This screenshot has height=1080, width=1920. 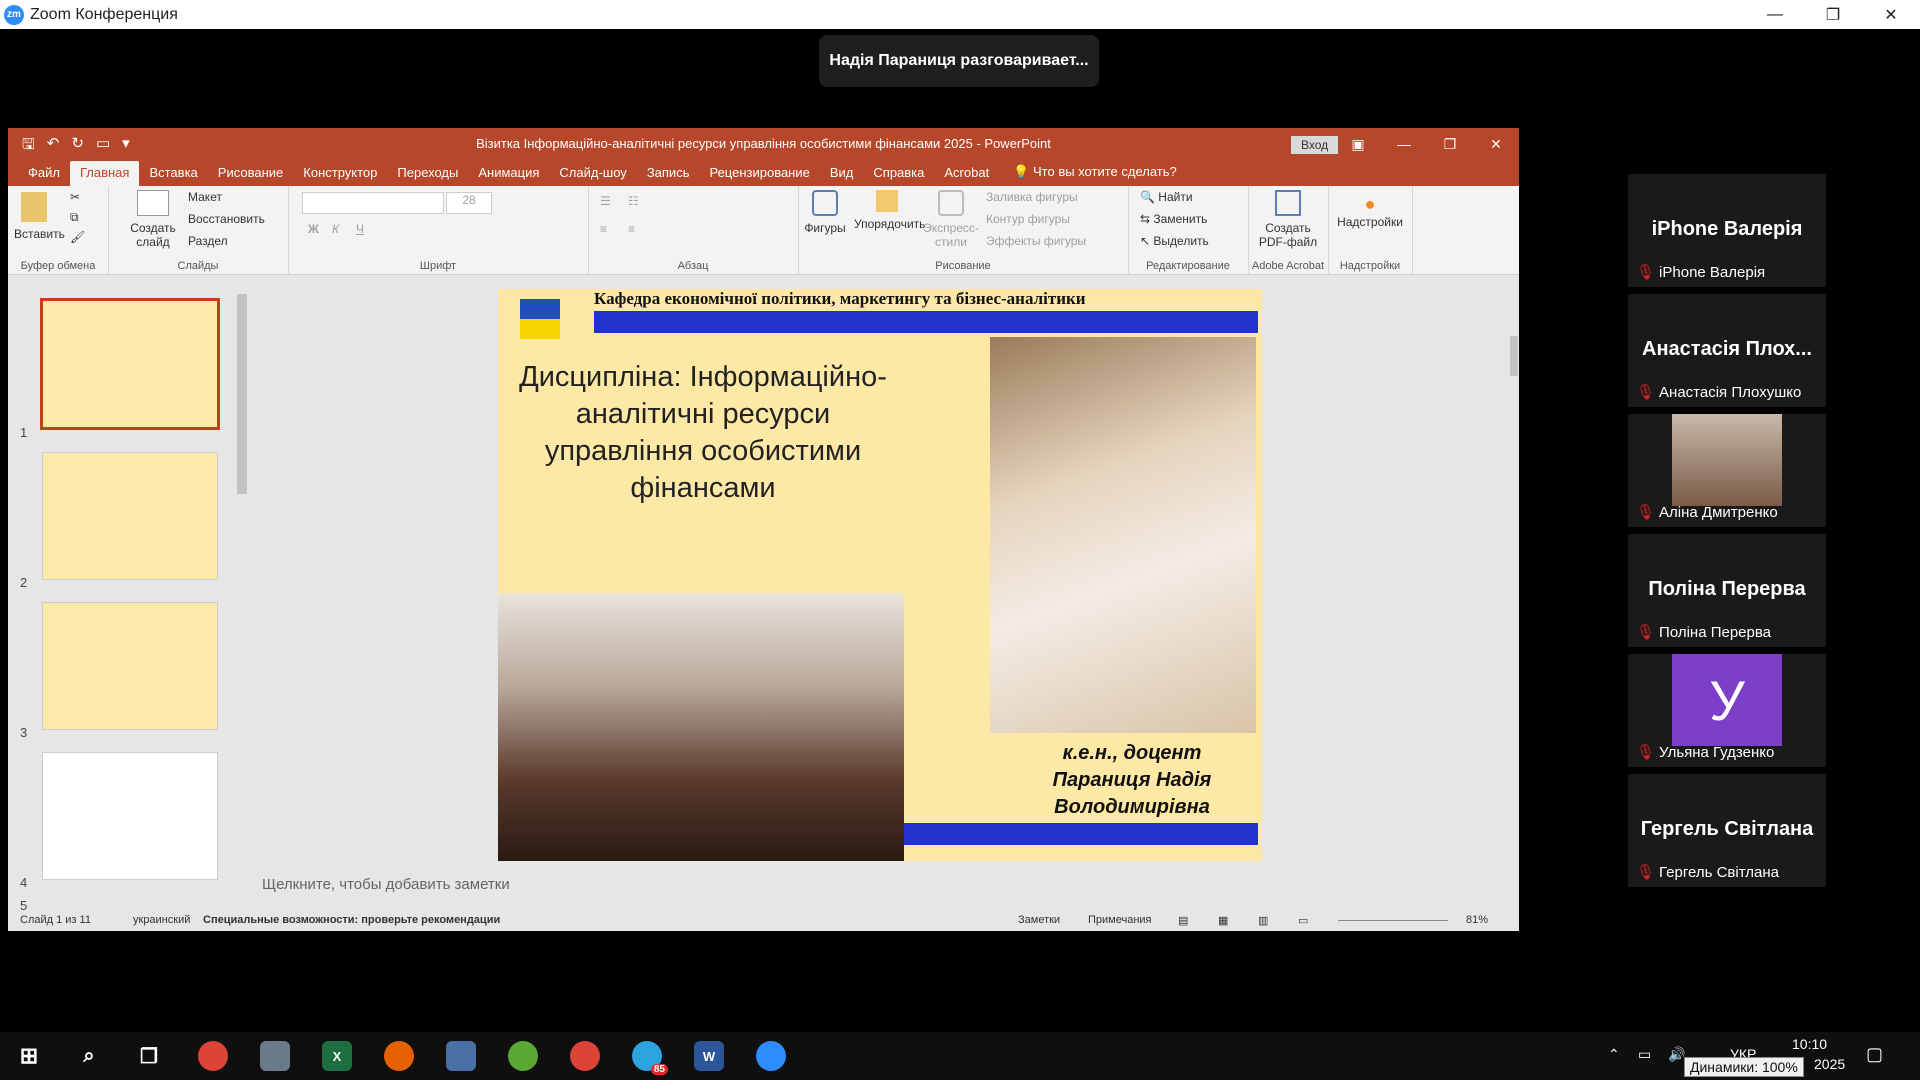 I want to click on minimize-button: —, so click(x=1775, y=14).